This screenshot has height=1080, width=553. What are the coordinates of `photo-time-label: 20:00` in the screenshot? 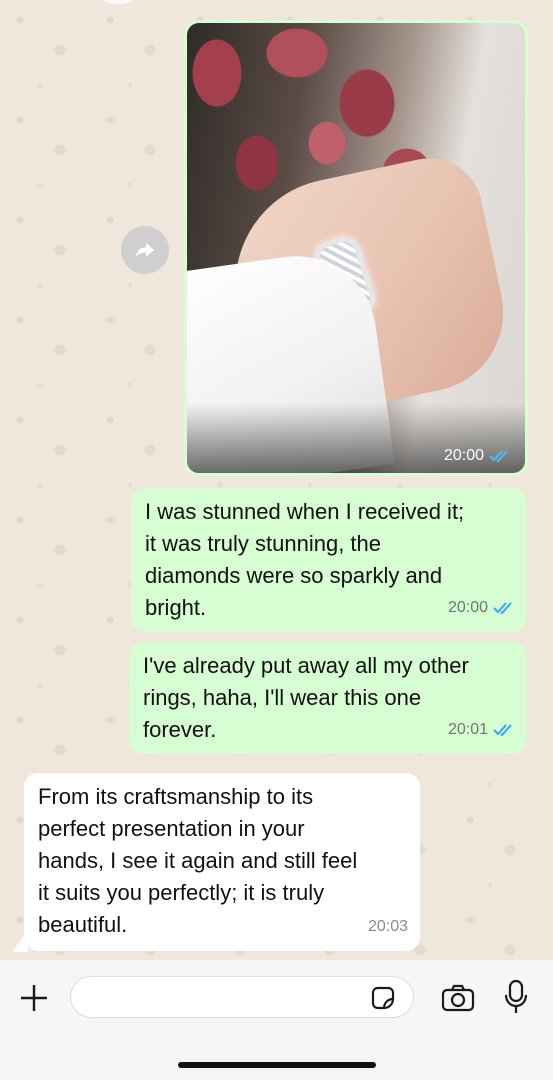 It's located at (463, 455).